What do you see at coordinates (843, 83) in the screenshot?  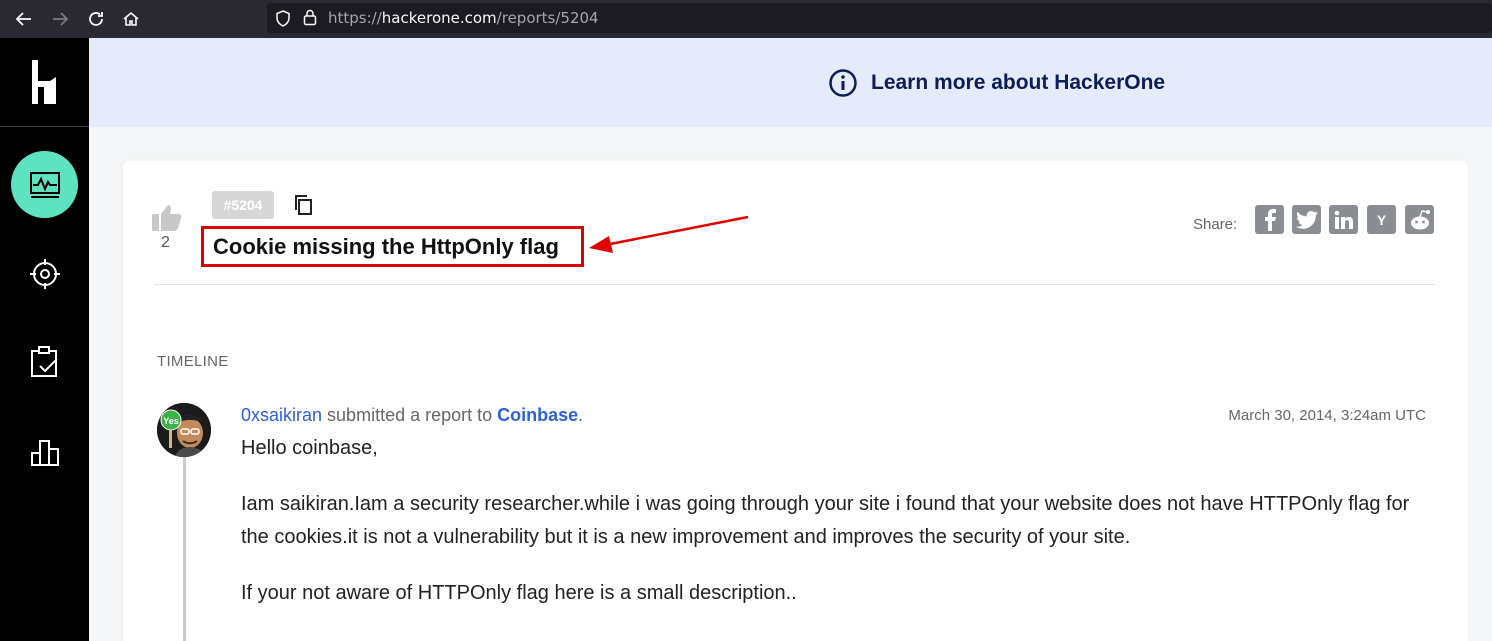 I see `info-icon` at bounding box center [843, 83].